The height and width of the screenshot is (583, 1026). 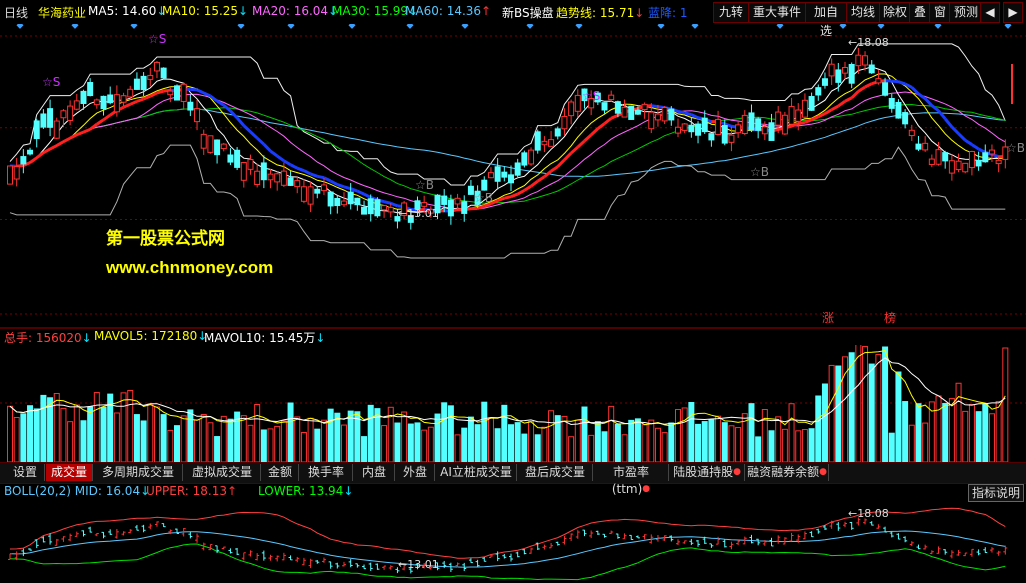 I want to click on tab-label: 盘后成交量, so click(x=554, y=472).